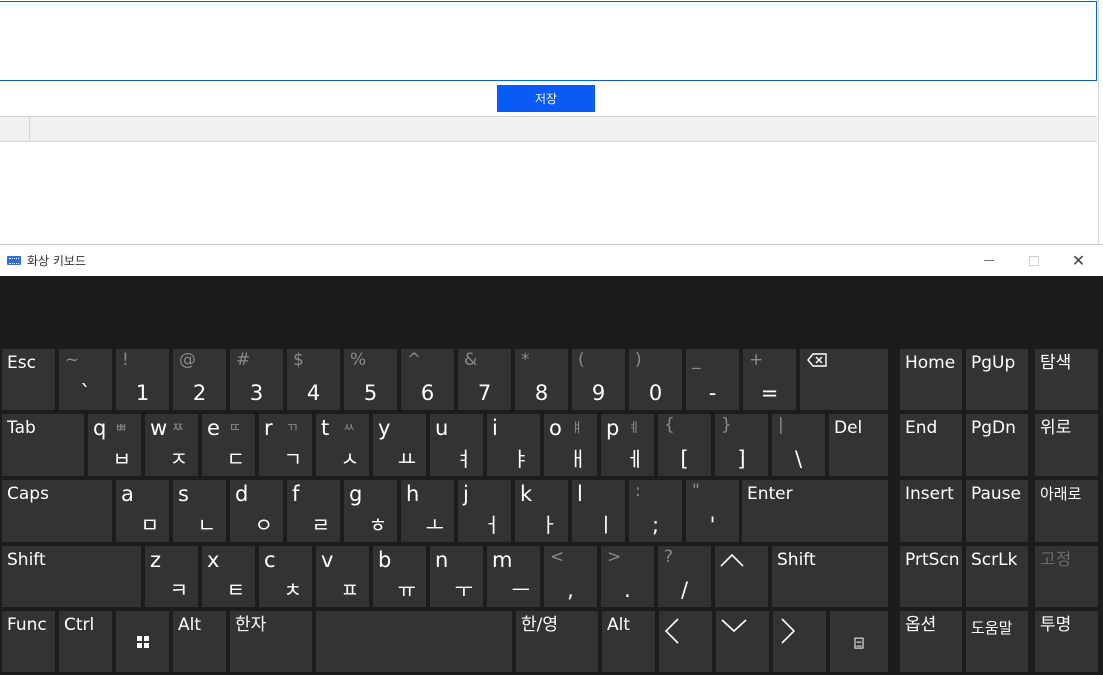 The image size is (1103, 675). What do you see at coordinates (798, 445) in the screenshot?
I see `key-symbol: | \` at bounding box center [798, 445].